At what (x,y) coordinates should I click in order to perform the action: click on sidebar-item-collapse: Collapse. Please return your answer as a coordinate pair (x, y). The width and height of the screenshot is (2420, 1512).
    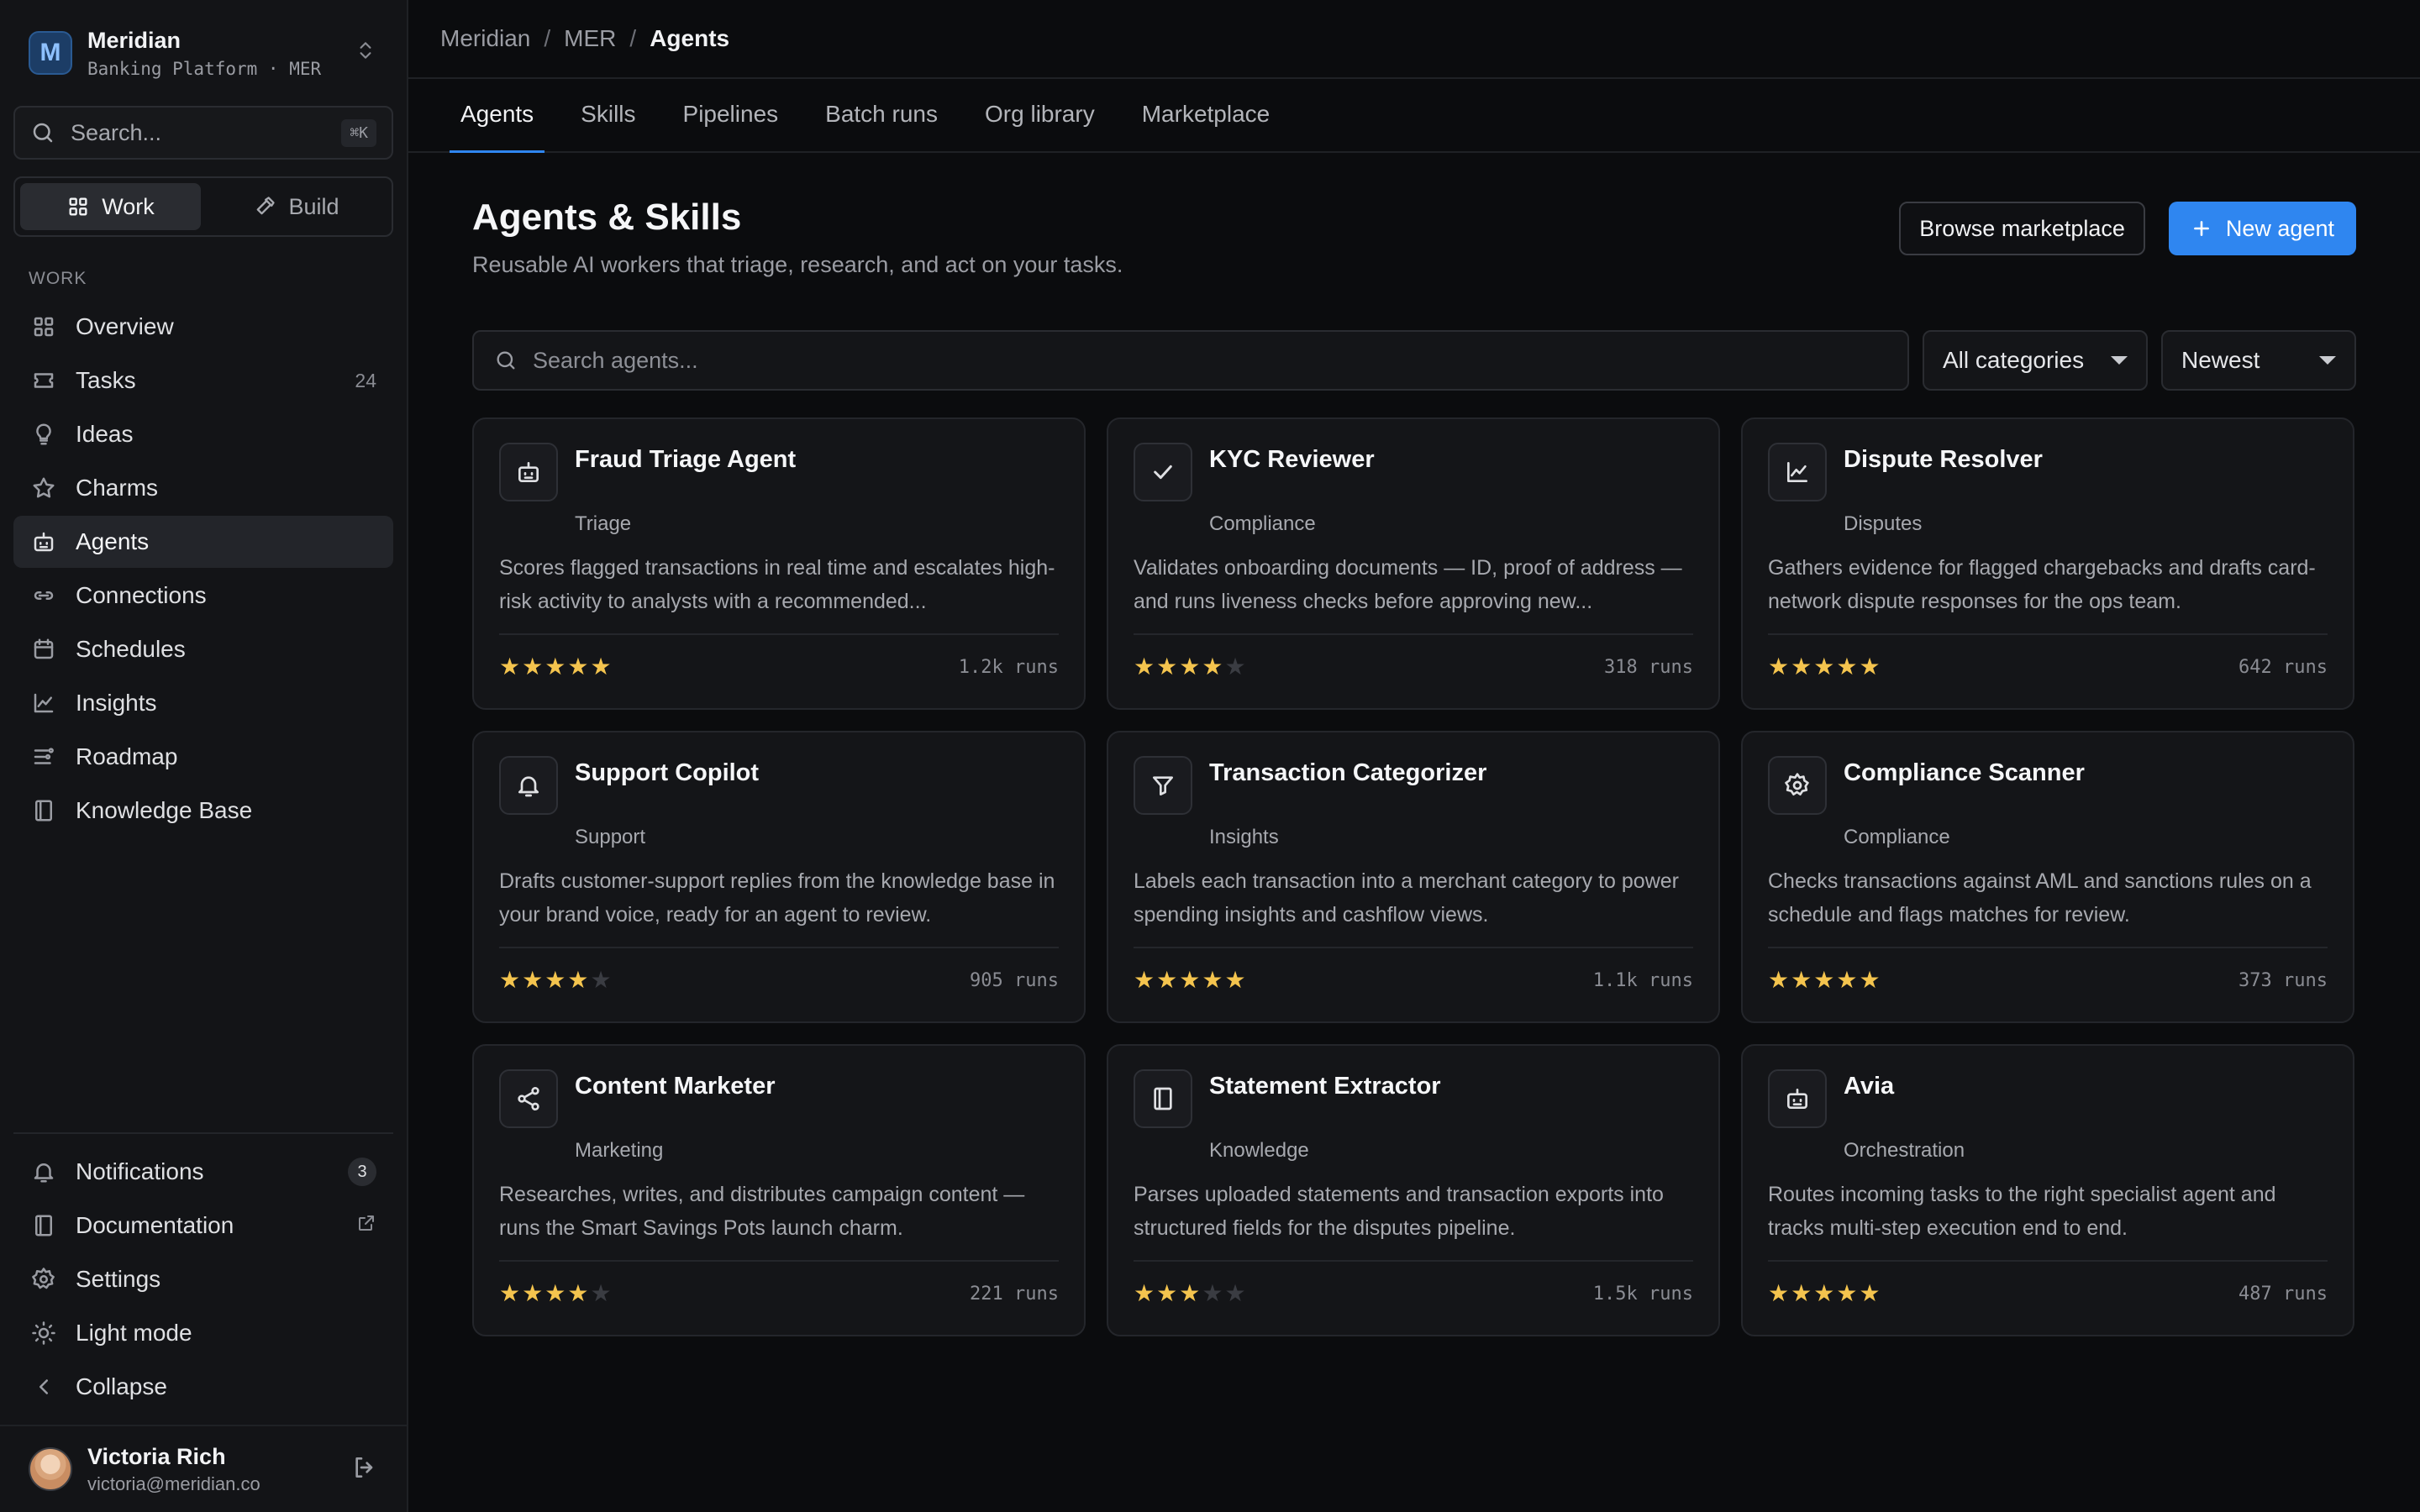
    Looking at the image, I should click on (203, 1387).